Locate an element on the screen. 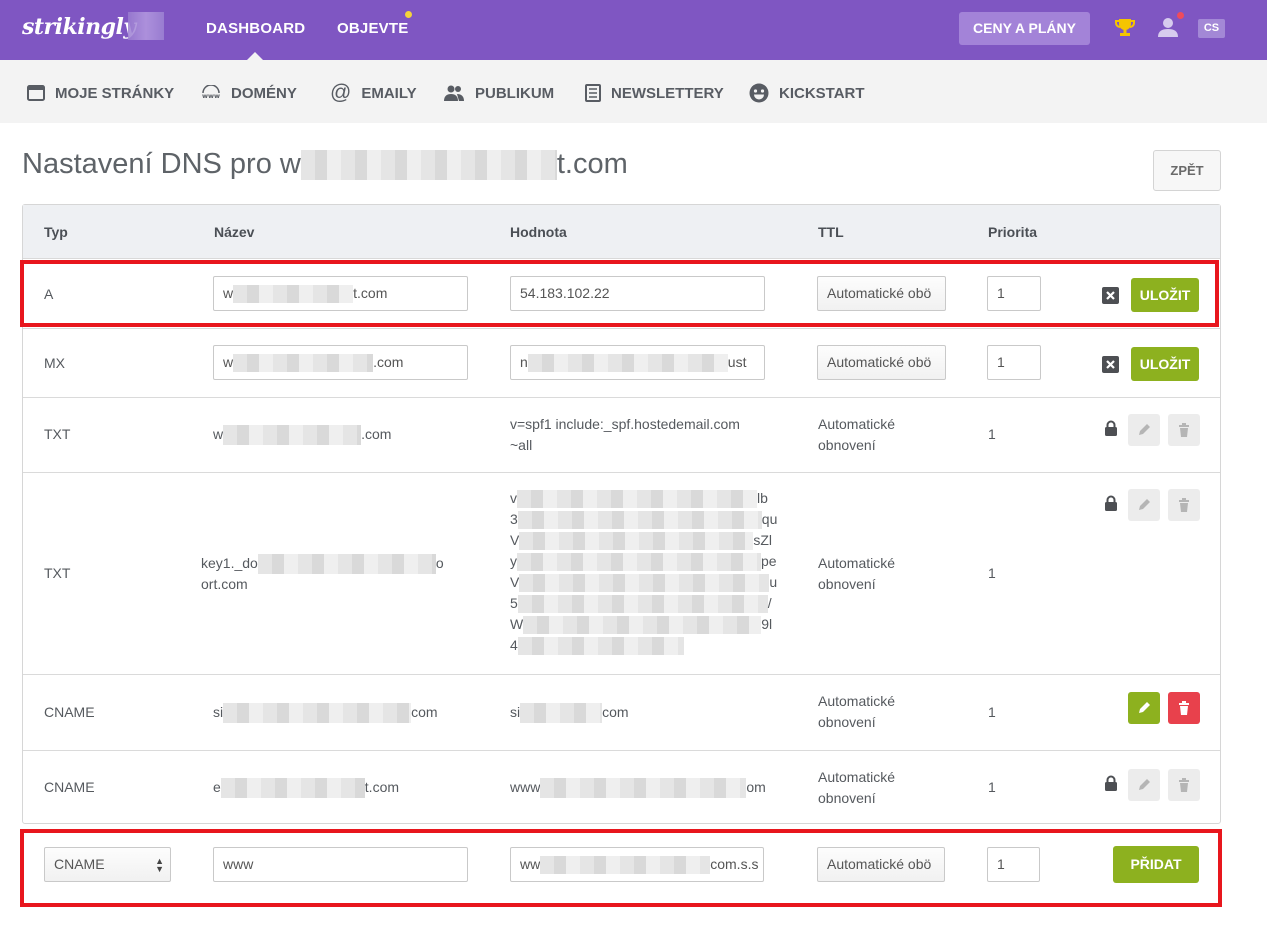  blurred-site-name is located at coordinates (146, 26).